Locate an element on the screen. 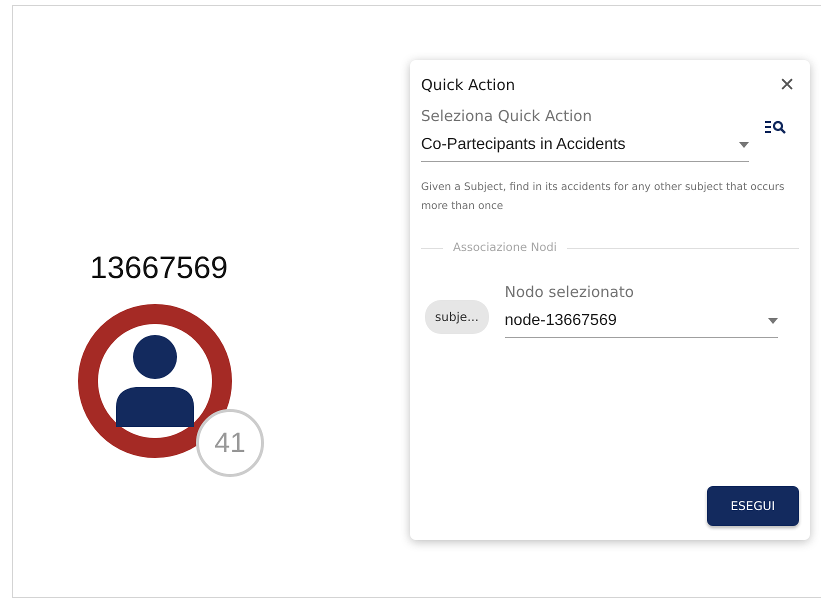 The image size is (821, 600). panel-title: Quick Action is located at coordinates (468, 85).